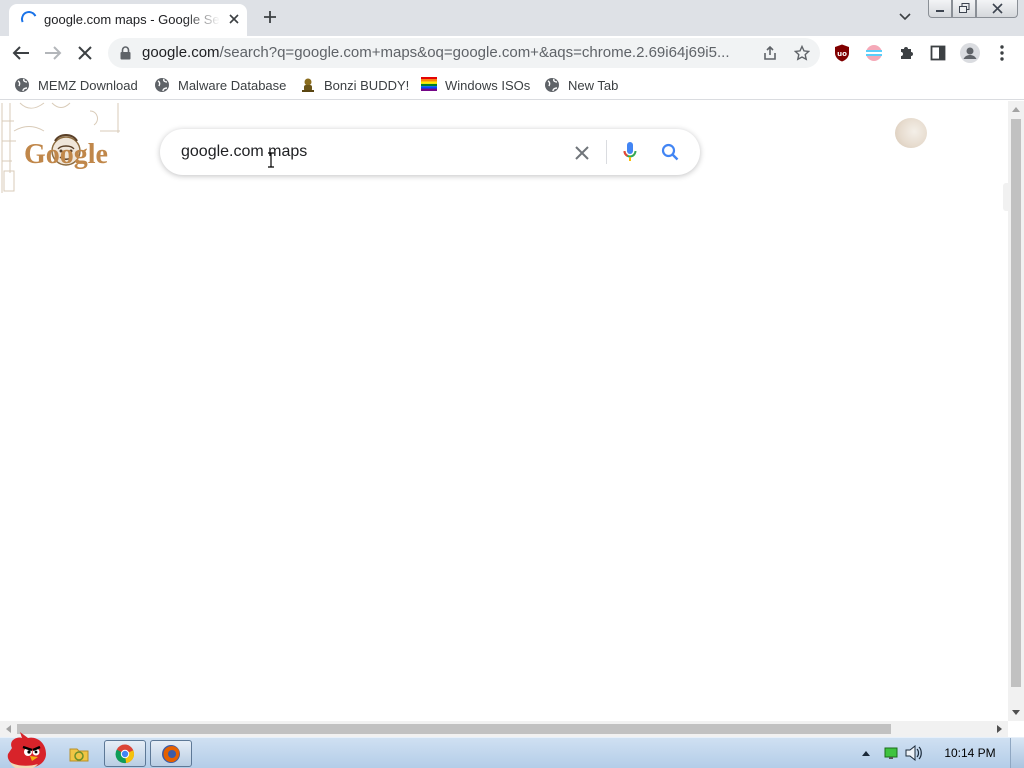  Describe the element at coordinates (88, 85) in the screenshot. I see `bookmark-label: MEMZ Download` at that location.